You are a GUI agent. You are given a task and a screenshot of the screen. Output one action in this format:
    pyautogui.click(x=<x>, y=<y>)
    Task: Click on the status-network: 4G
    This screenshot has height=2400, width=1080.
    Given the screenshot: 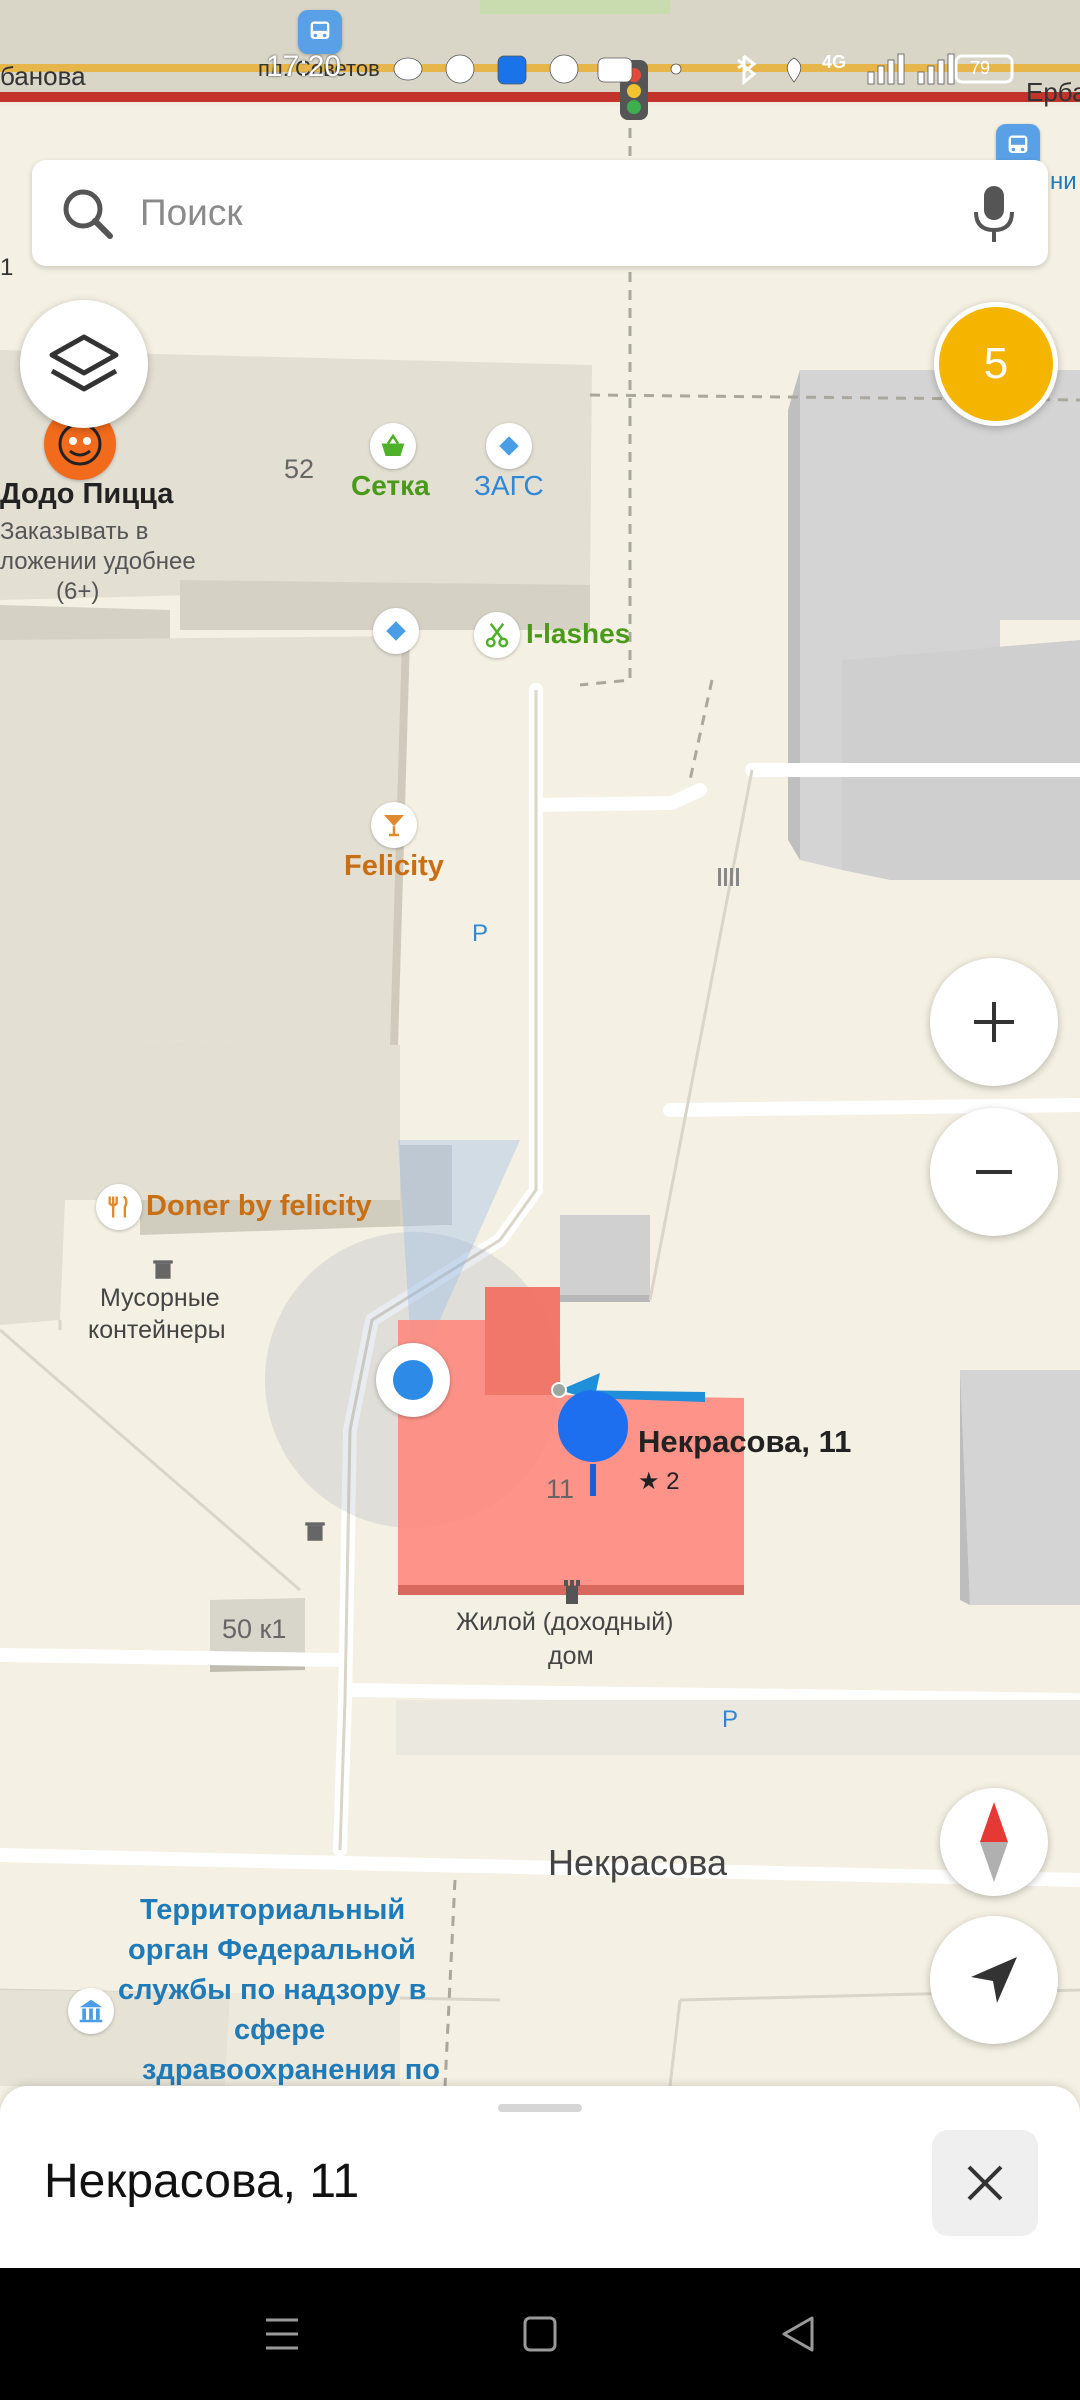 What is the action you would take?
    pyautogui.click(x=834, y=62)
    